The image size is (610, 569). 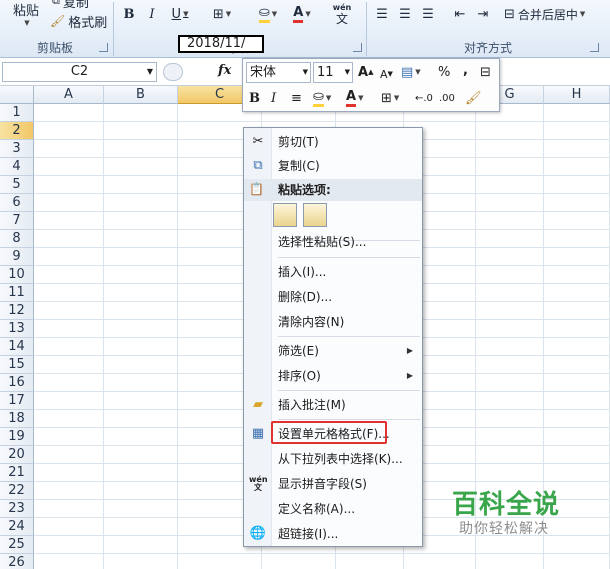 What do you see at coordinates (333, 142) in the screenshot?
I see `menu-item-cut: ✂ 剪切(T)` at bounding box center [333, 142].